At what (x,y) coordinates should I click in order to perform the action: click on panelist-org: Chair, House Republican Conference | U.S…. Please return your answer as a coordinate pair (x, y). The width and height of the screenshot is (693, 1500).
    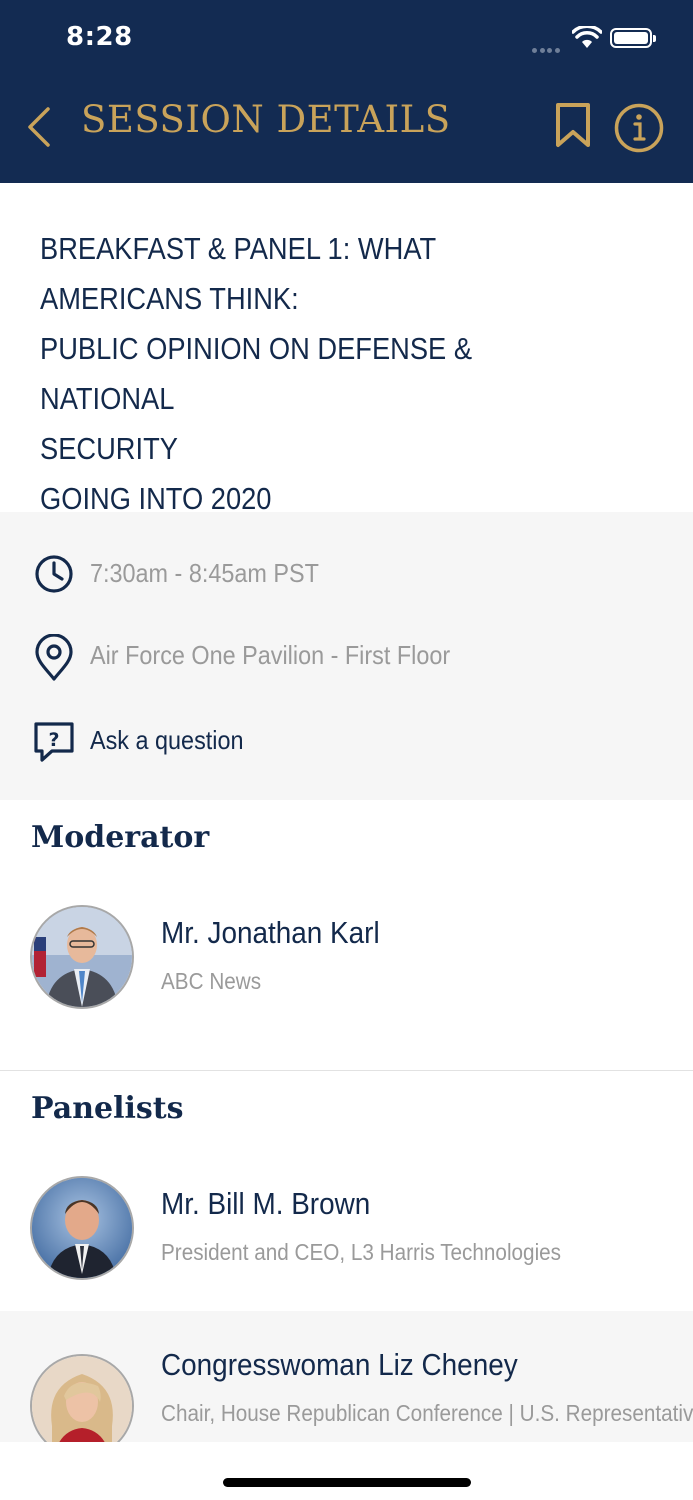
    Looking at the image, I should click on (427, 1413).